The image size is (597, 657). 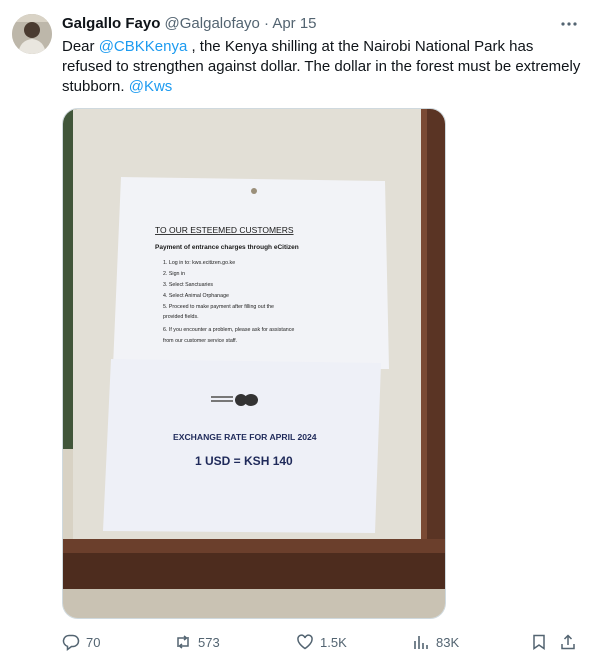 I want to click on share-icon, so click(x=568, y=642).